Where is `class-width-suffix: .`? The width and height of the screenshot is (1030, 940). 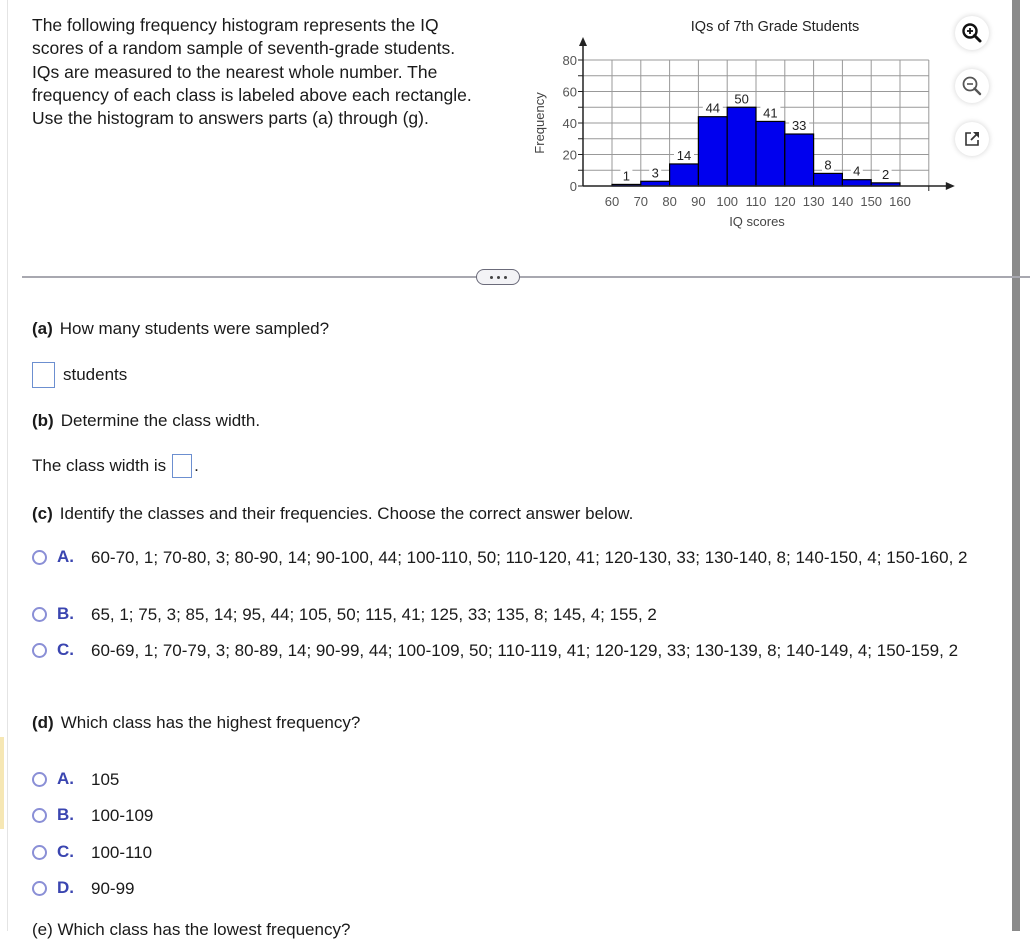 class-width-suffix: . is located at coordinates (196, 465).